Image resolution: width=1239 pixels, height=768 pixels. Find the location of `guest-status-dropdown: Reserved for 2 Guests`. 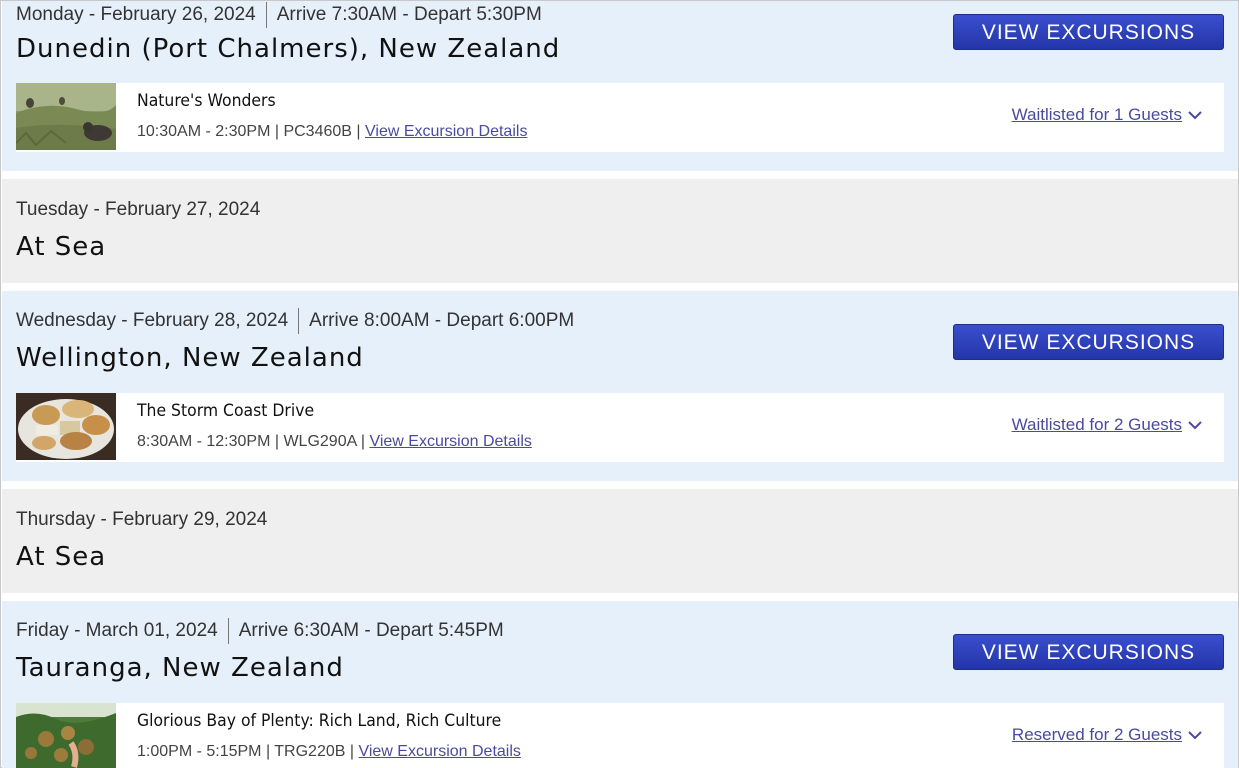

guest-status-dropdown: Reserved for 2 Guests is located at coordinates (1107, 735).